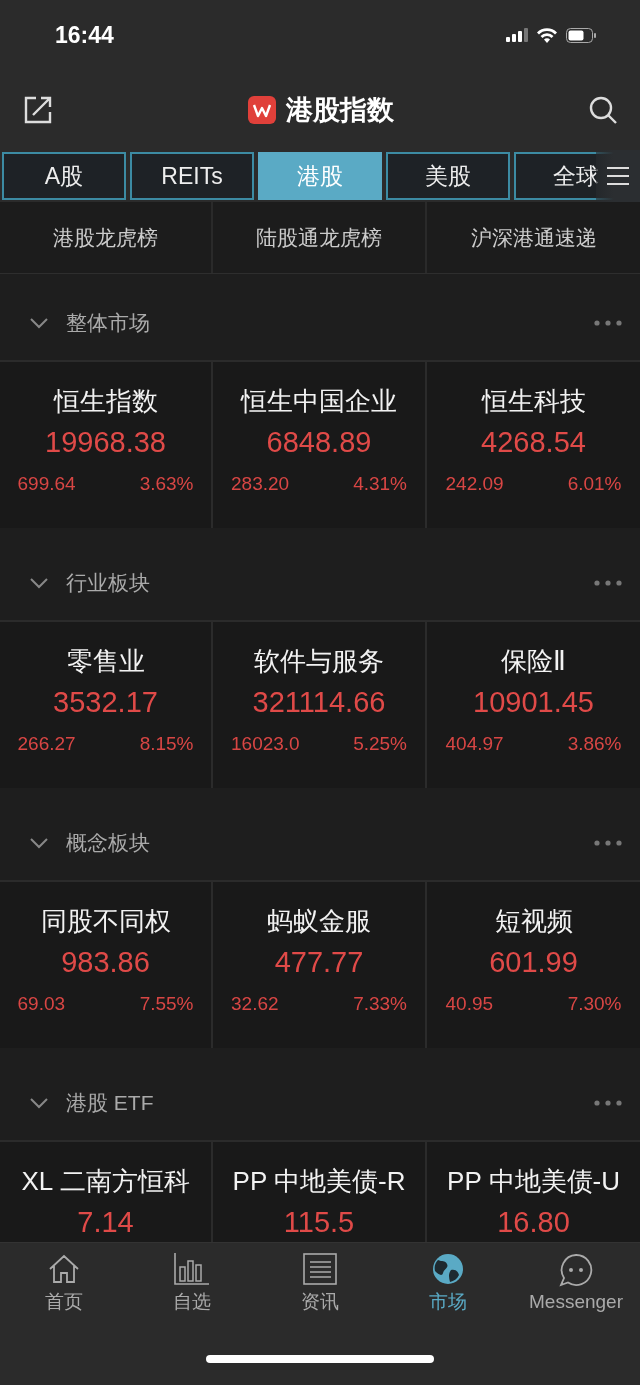 The height and width of the screenshot is (1385, 640). Describe the element at coordinates (84, 35) in the screenshot. I see `status-time: 16:44` at that location.